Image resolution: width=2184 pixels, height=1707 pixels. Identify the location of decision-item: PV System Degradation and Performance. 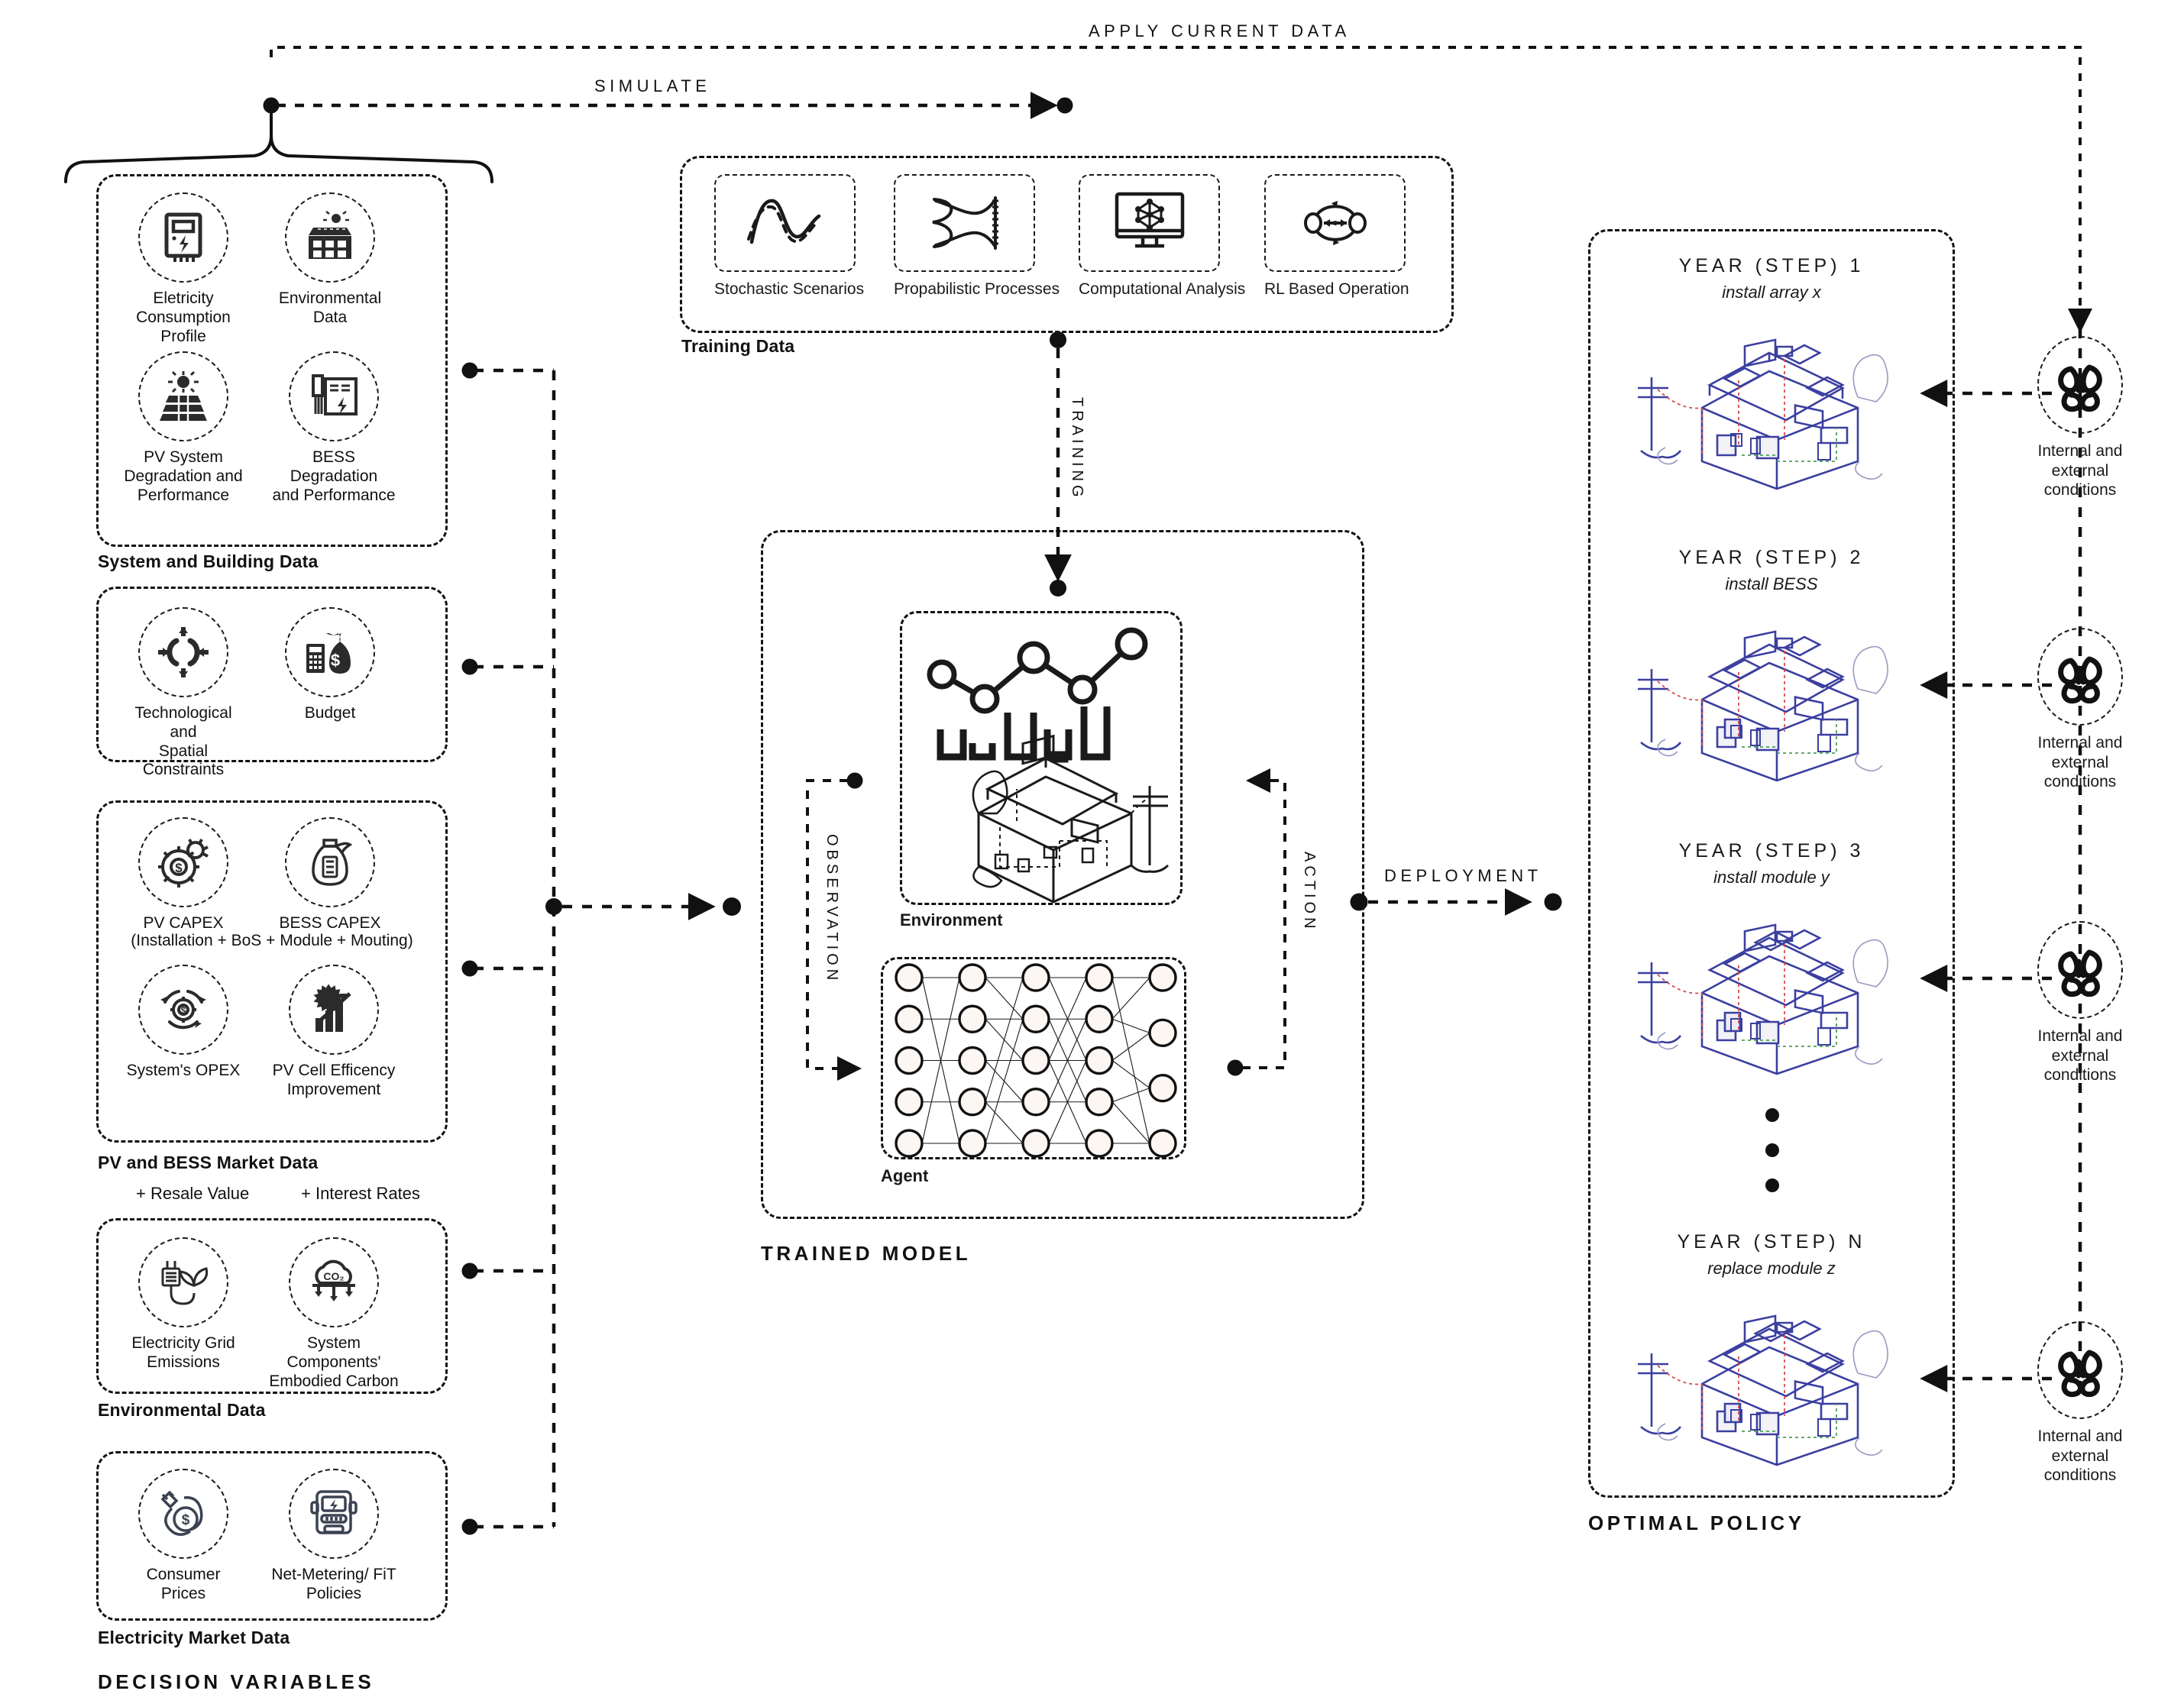
(183, 425).